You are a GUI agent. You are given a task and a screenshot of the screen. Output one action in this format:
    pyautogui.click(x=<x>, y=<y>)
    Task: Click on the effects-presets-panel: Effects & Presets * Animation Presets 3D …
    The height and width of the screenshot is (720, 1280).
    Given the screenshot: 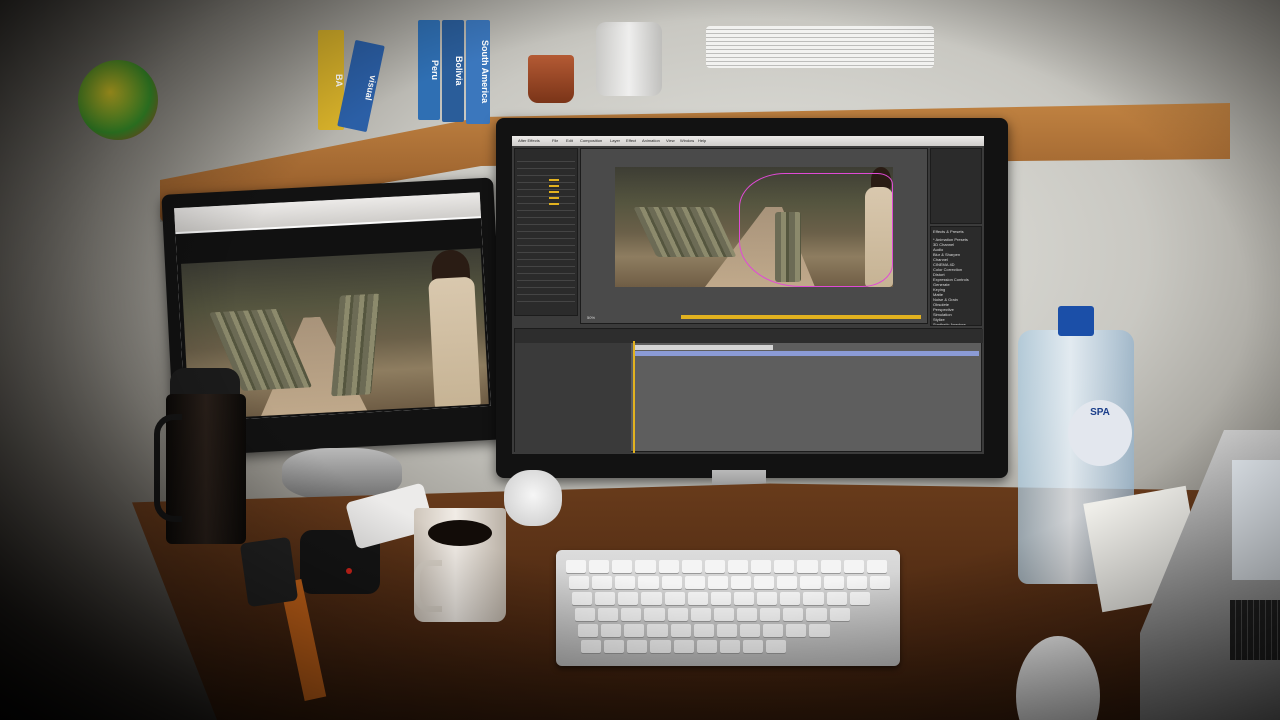 What is the action you would take?
    pyautogui.click(x=956, y=276)
    